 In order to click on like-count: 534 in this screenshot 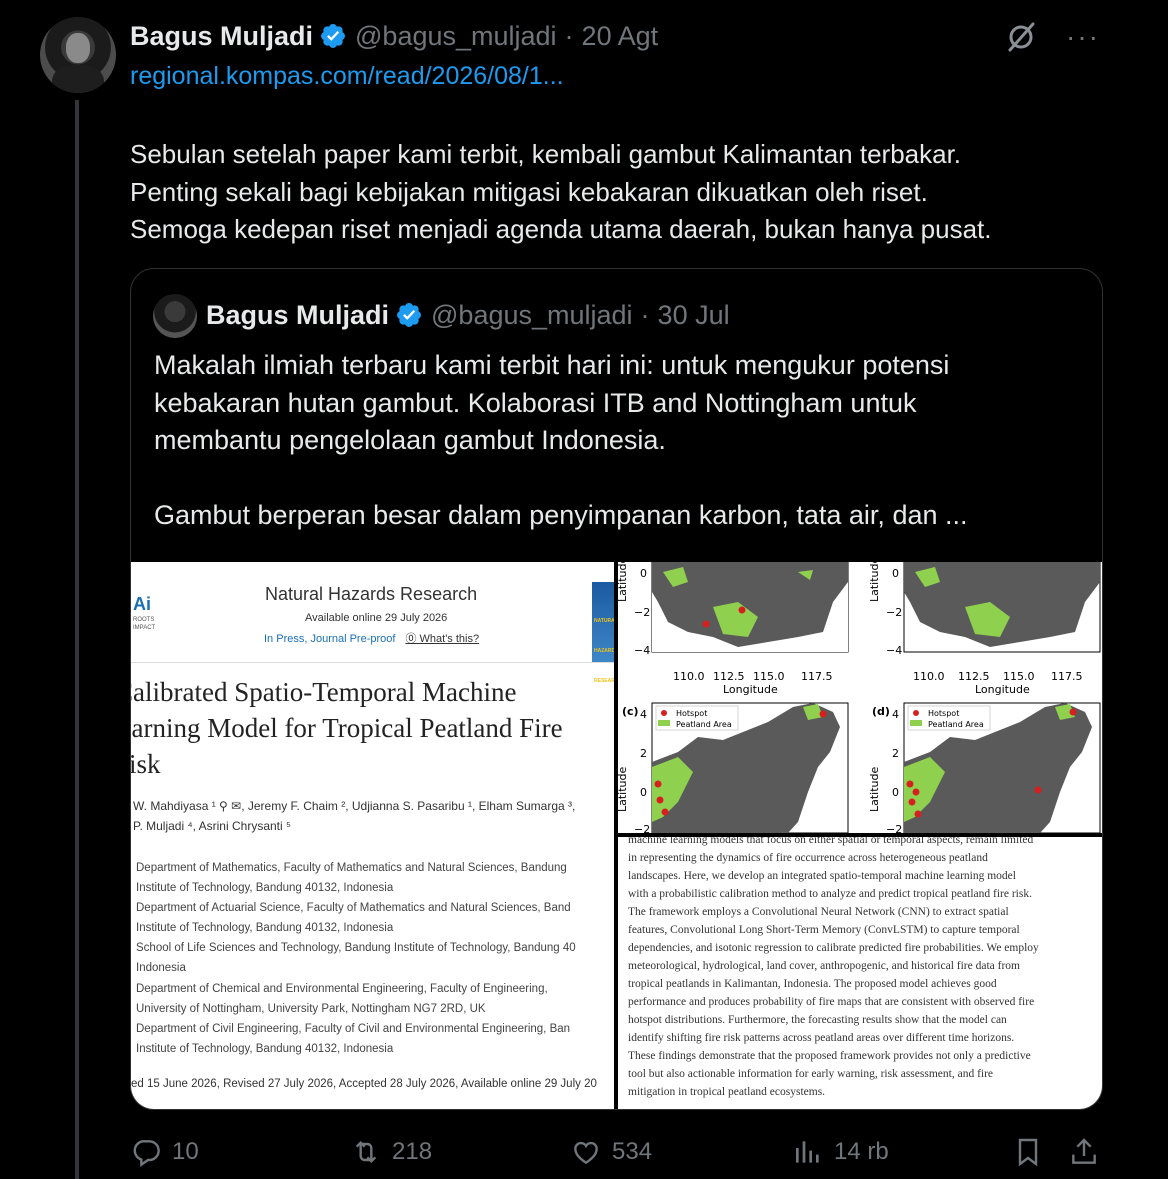, I will do `click(632, 1151)`.